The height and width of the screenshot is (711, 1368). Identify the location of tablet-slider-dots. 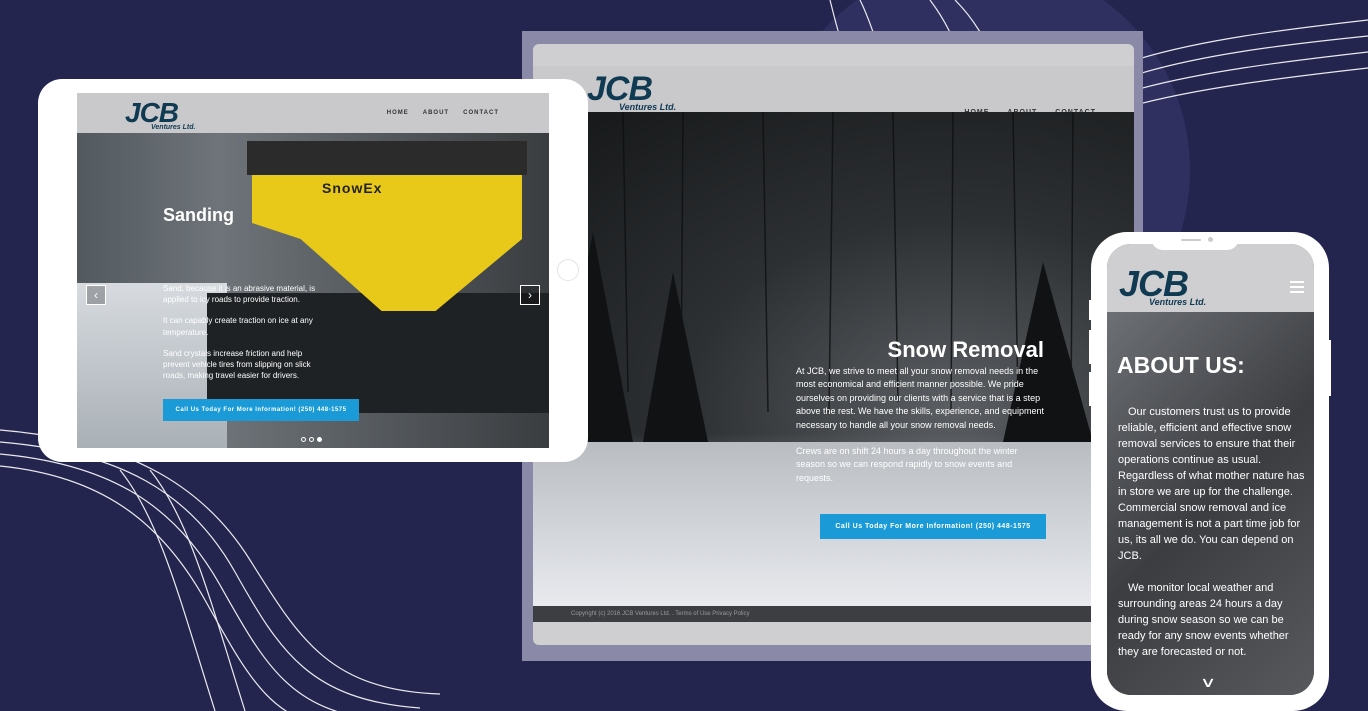
(311, 439).